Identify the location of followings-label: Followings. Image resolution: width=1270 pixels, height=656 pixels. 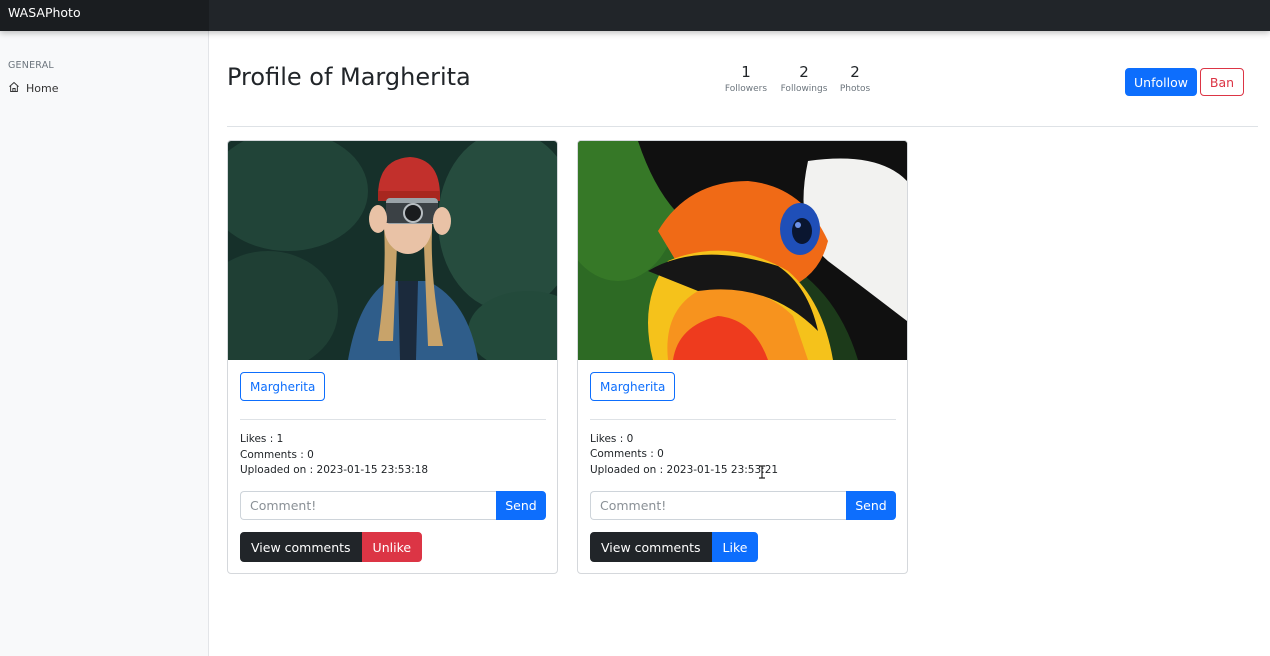
(804, 89).